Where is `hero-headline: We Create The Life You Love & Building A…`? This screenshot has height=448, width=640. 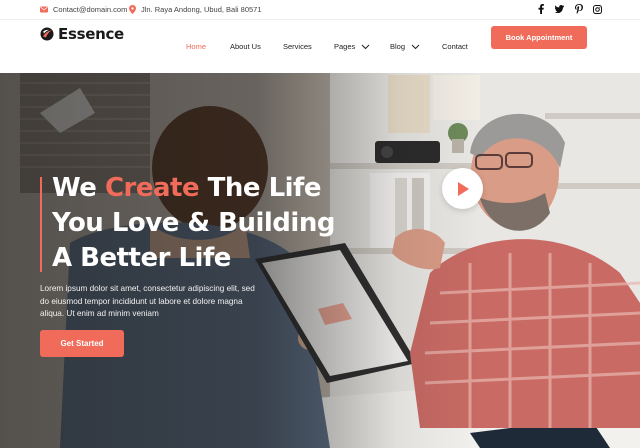 hero-headline: We Create The Life You Love & Building A… is located at coordinates (193, 223).